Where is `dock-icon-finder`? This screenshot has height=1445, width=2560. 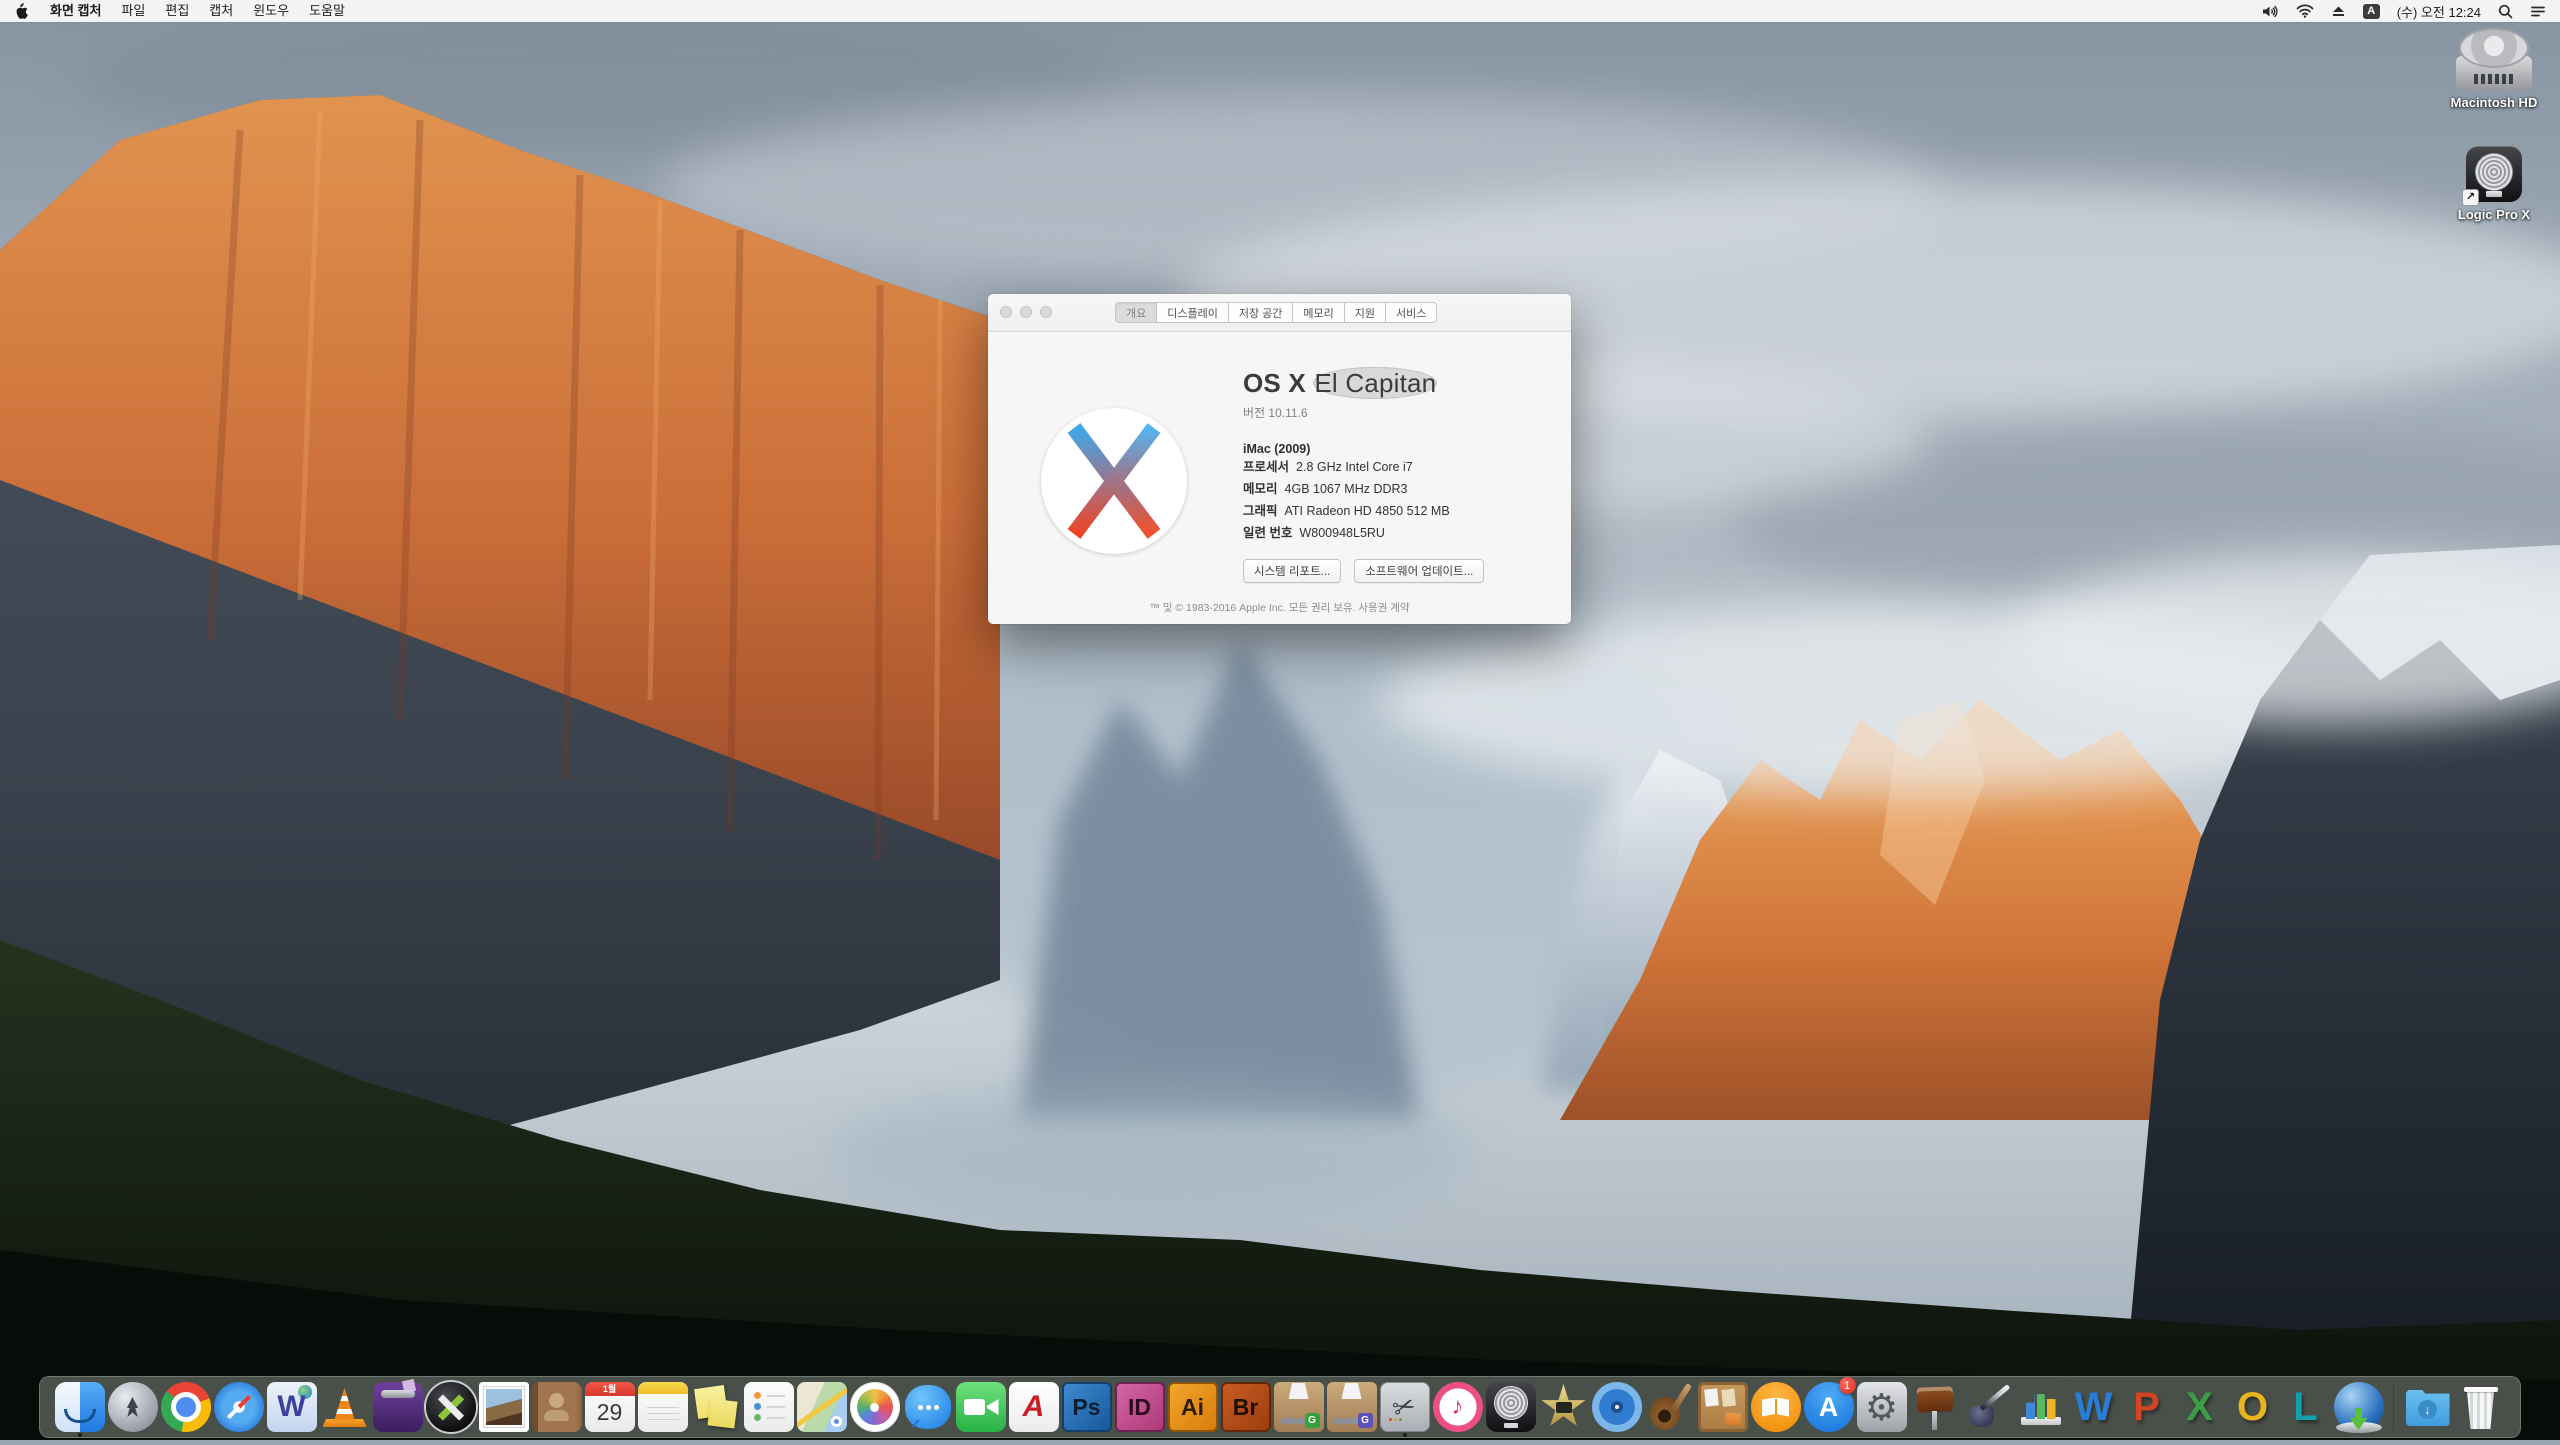
dock-icon-finder is located at coordinates (79, 1408).